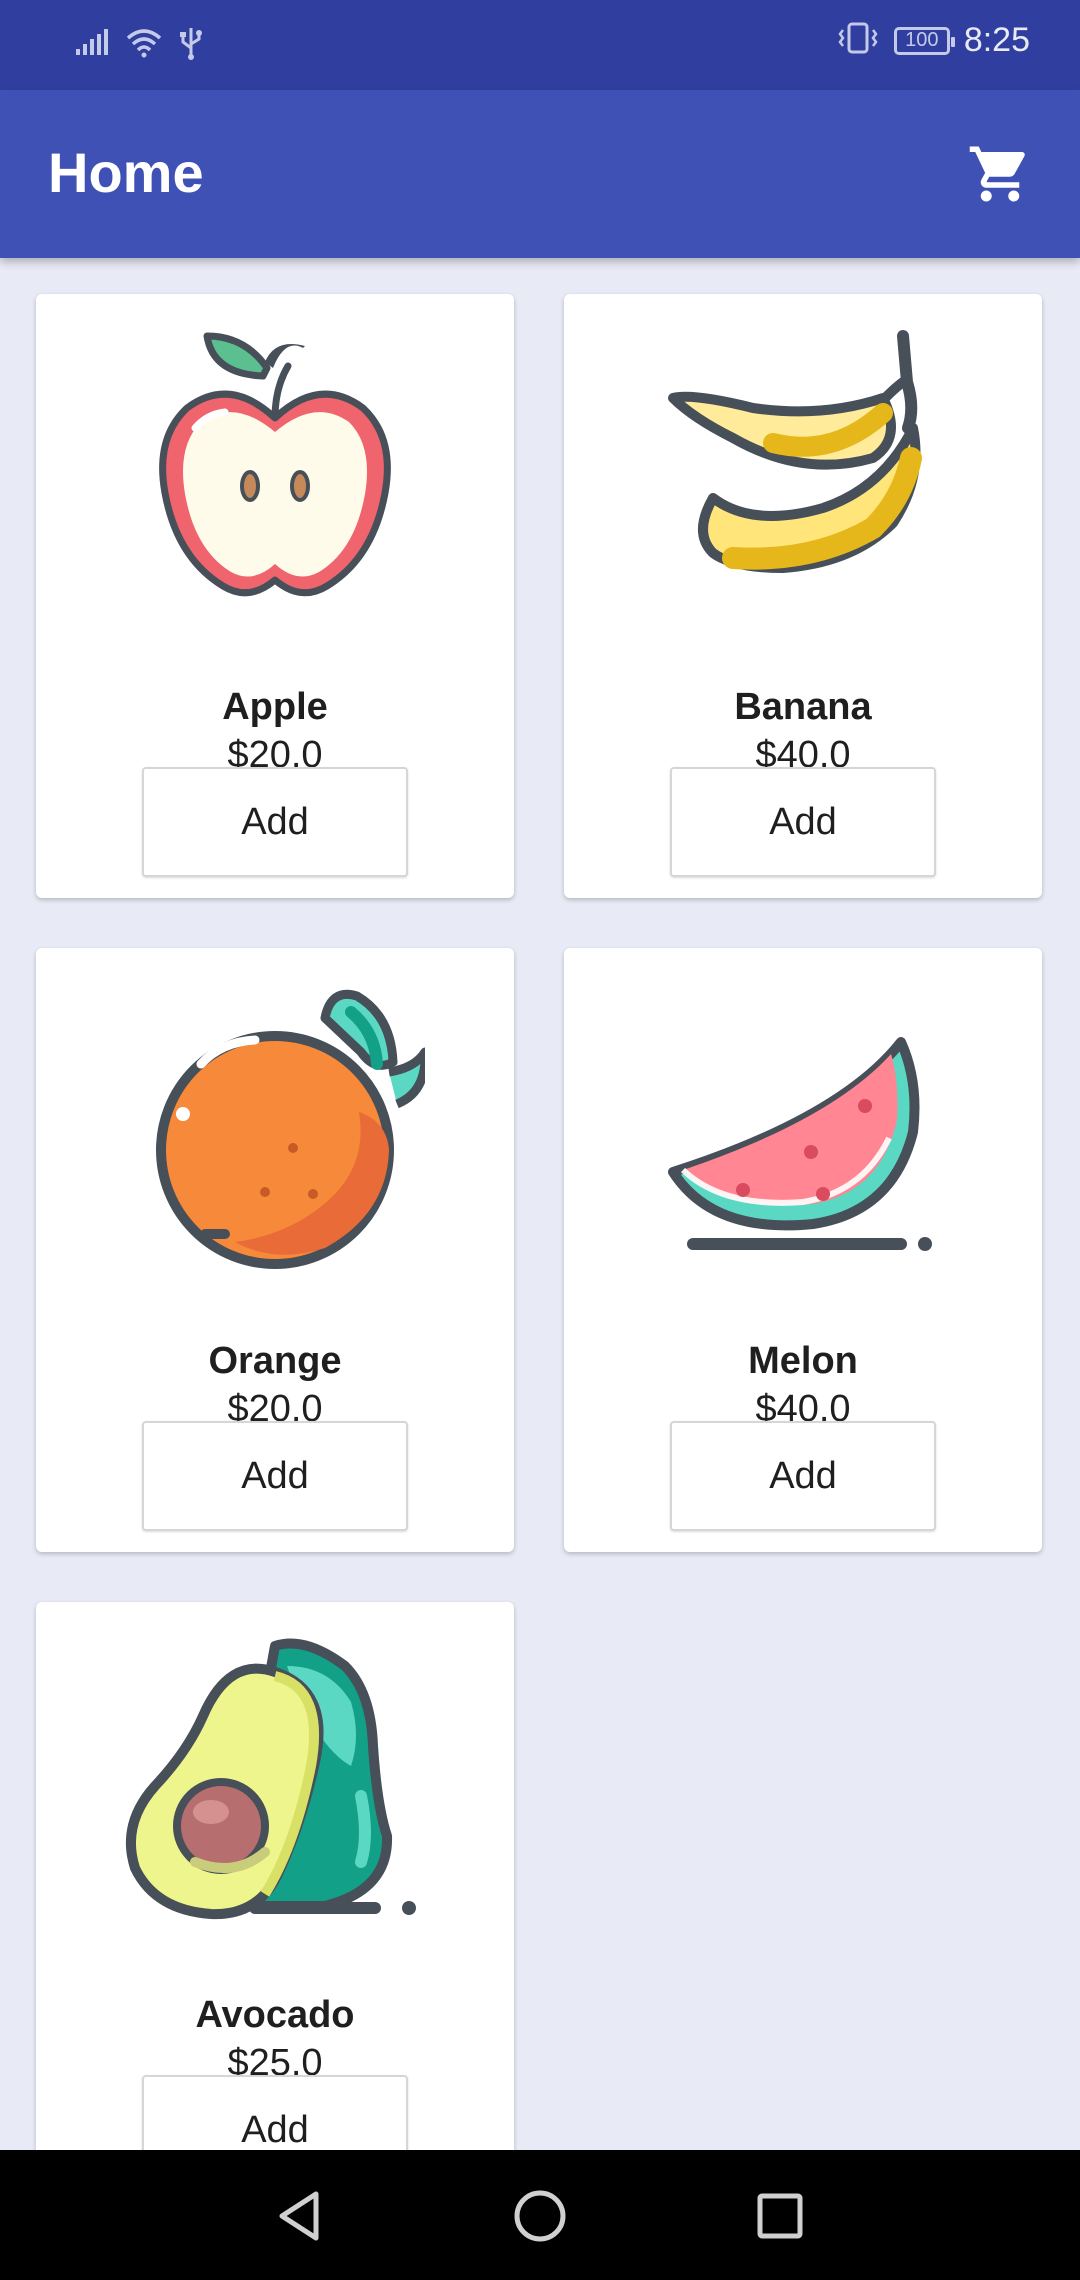 The height and width of the screenshot is (2280, 1080). I want to click on orange-icon, so click(290, 1129).